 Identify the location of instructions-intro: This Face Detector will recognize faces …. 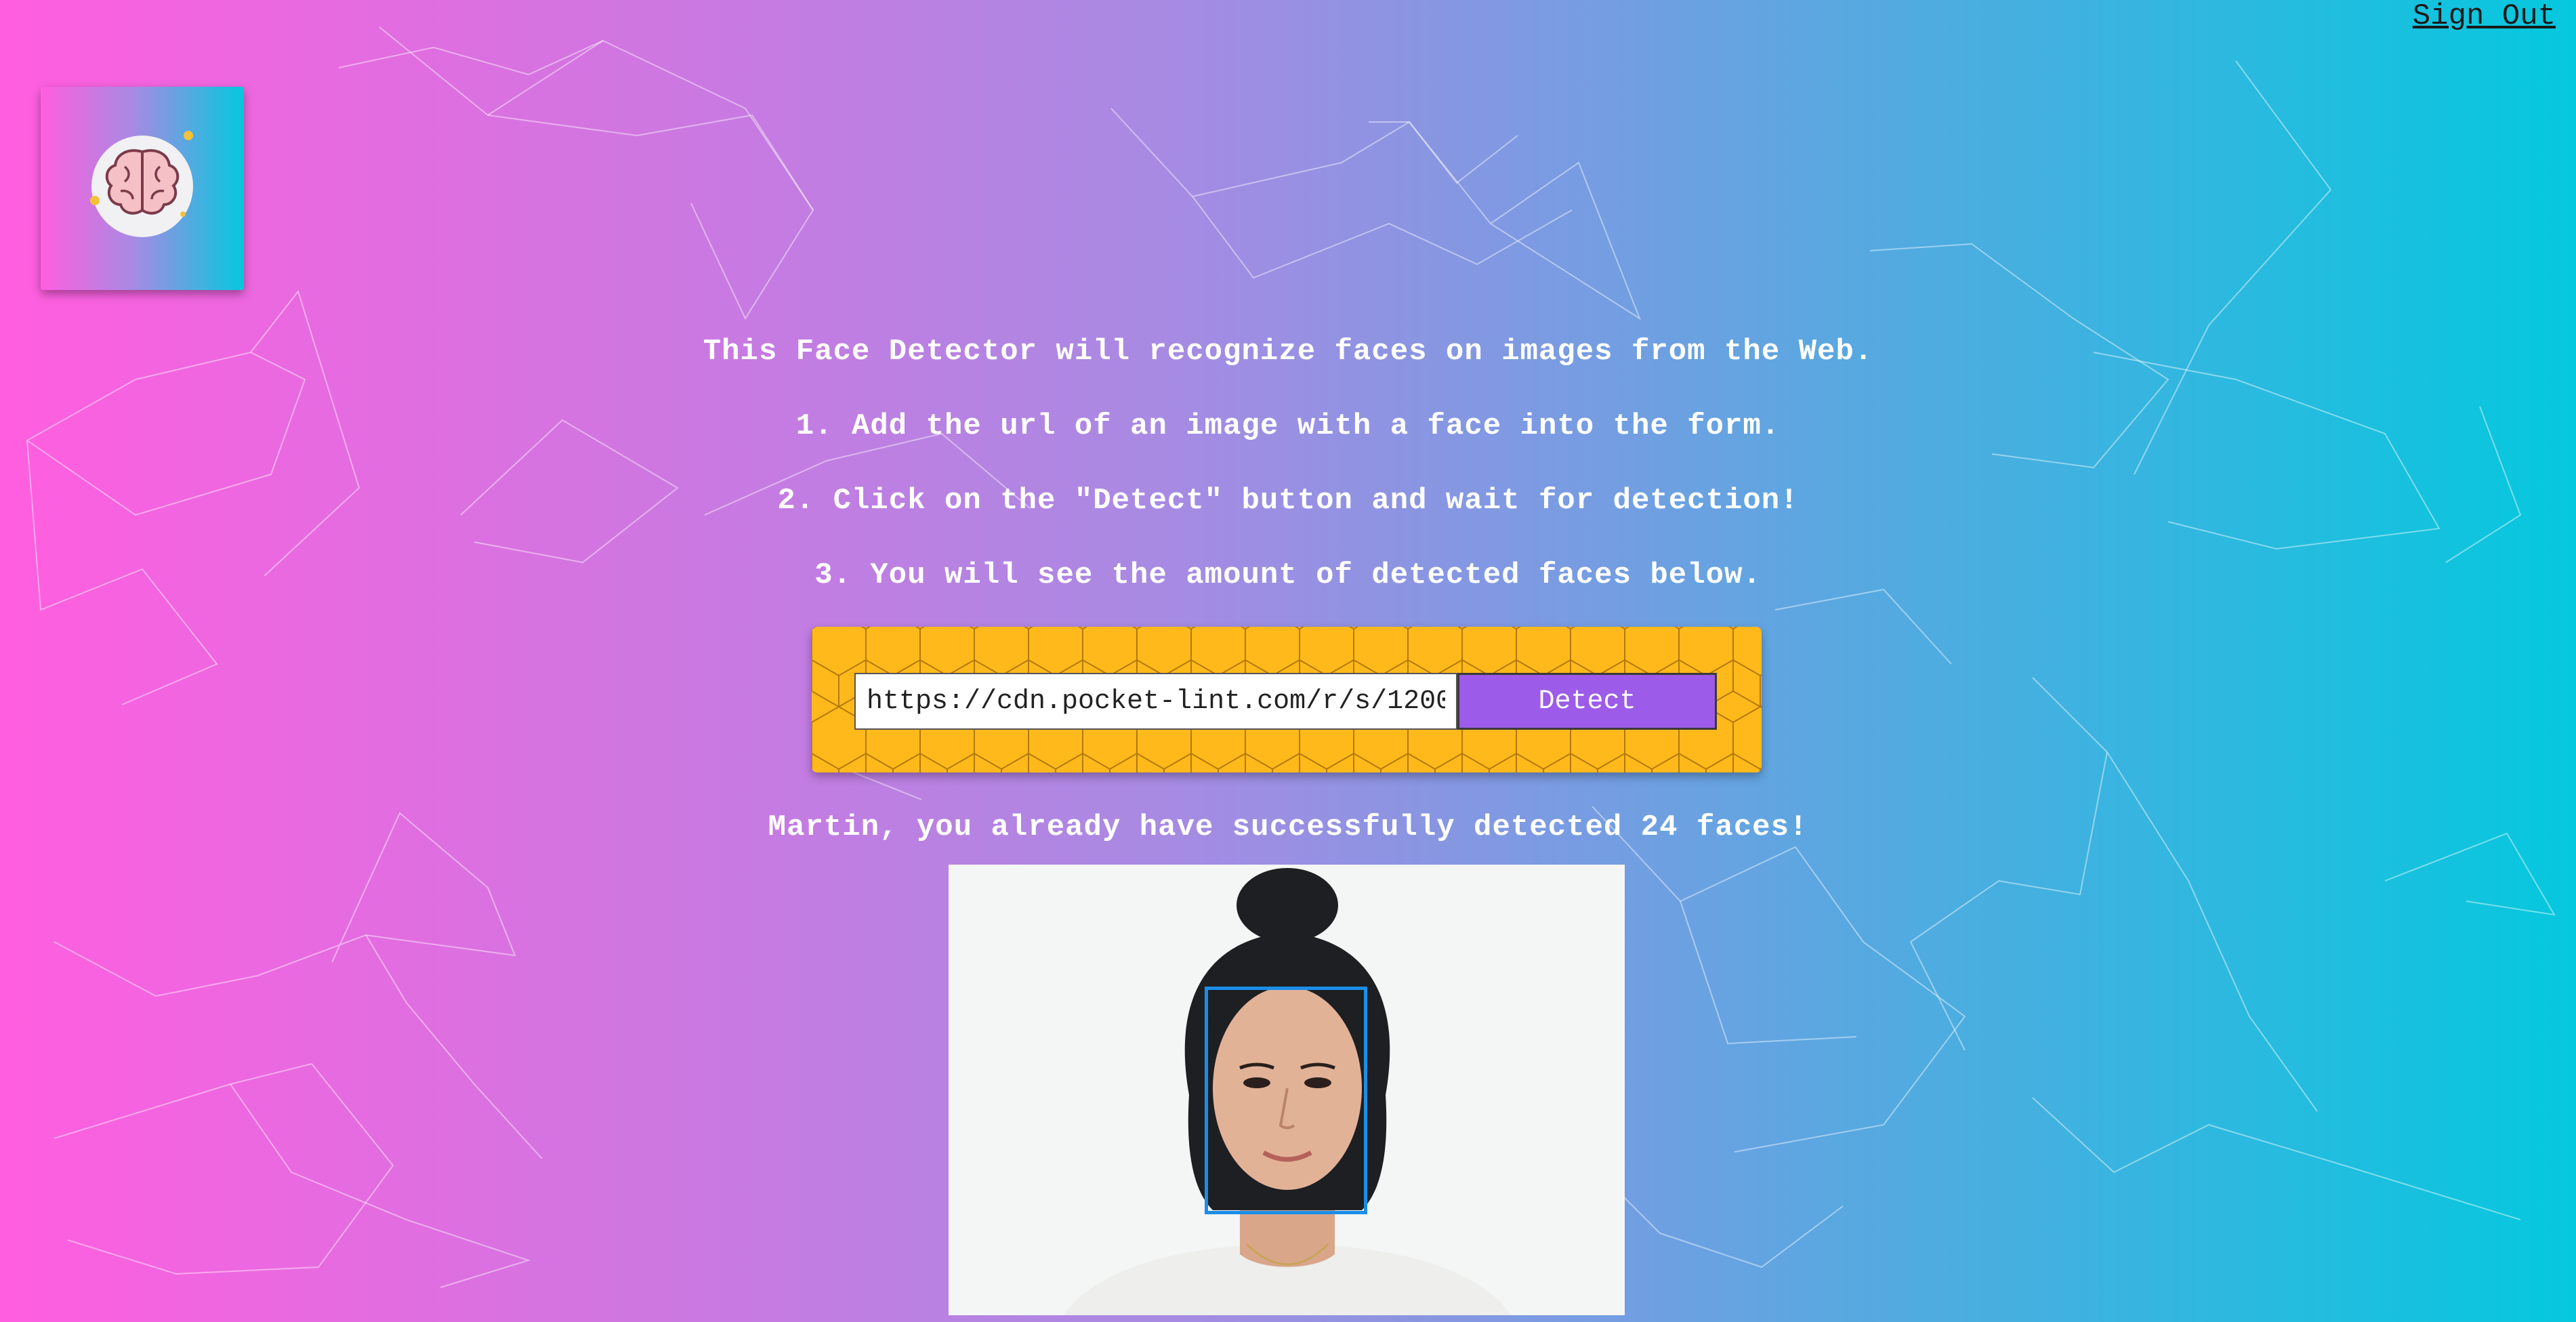
(1288, 352).